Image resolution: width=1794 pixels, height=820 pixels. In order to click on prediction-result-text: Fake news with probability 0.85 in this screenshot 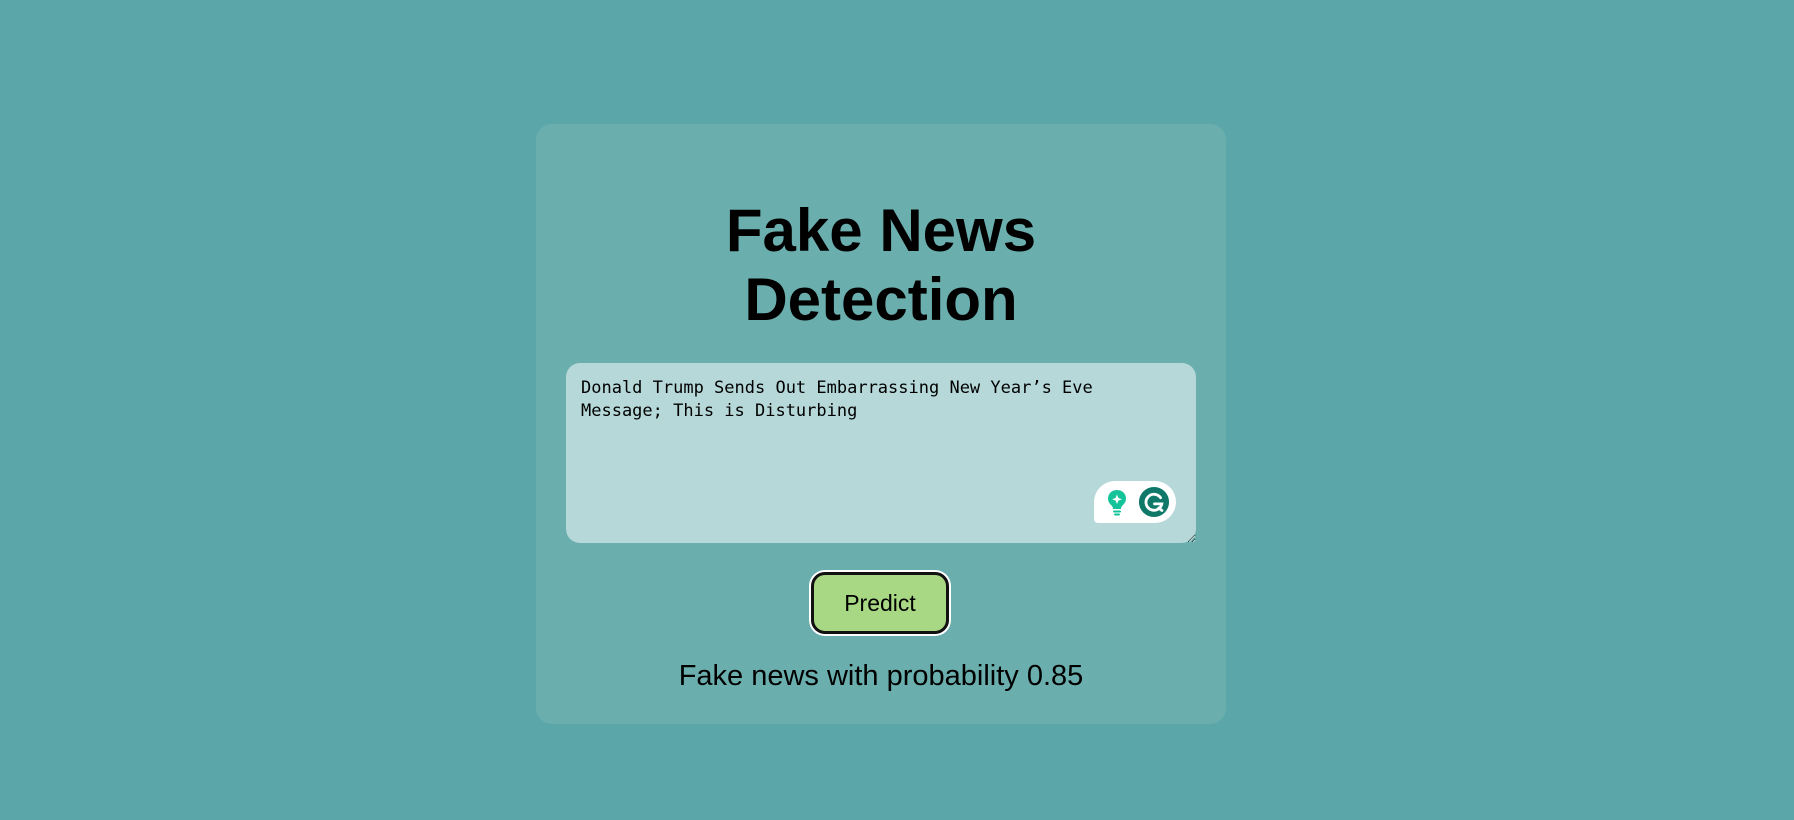, I will do `click(881, 676)`.